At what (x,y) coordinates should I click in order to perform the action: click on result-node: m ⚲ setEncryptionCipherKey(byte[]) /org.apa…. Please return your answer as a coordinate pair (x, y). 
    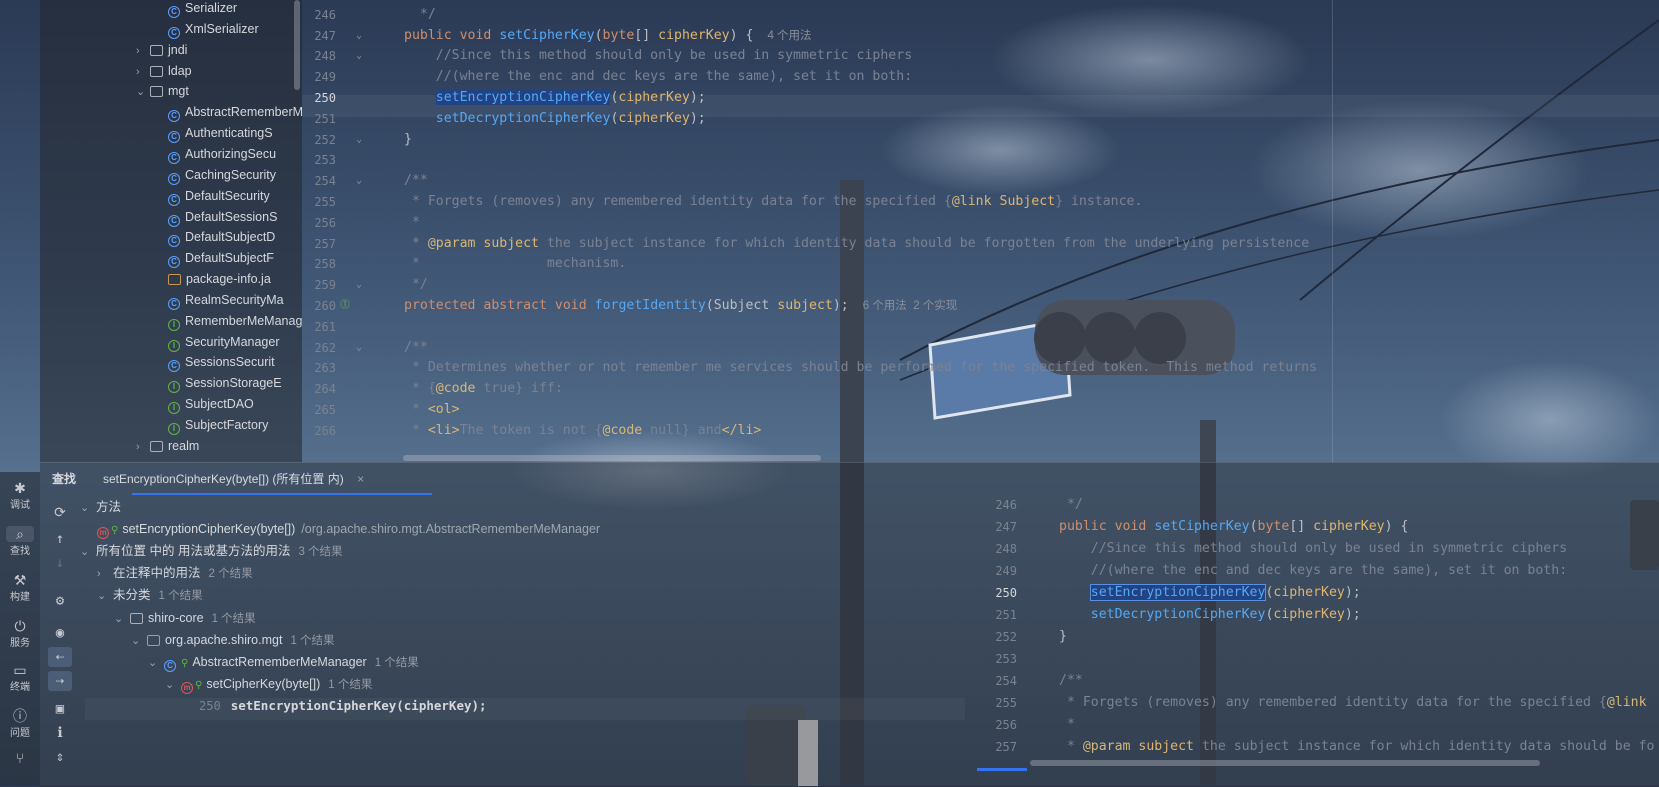
    Looking at the image, I should click on (348, 529).